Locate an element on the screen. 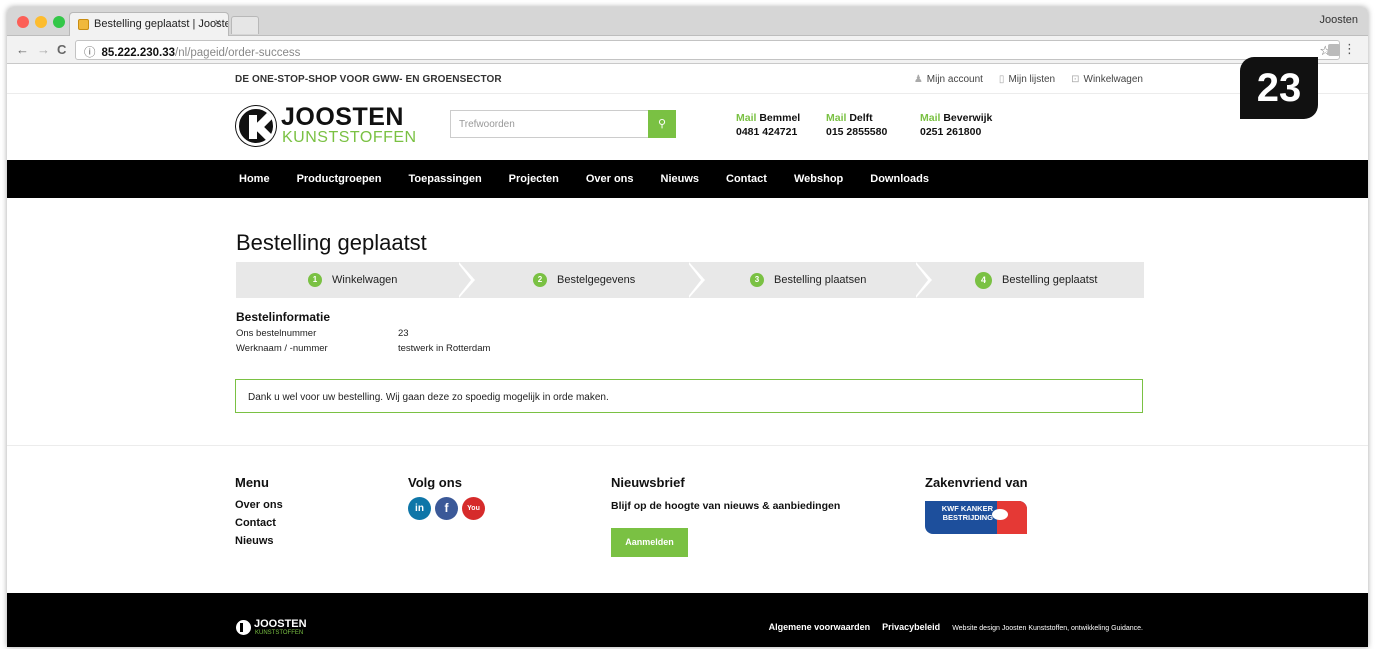 This screenshot has width=1375, height=649. step-number: 3 is located at coordinates (757, 280).